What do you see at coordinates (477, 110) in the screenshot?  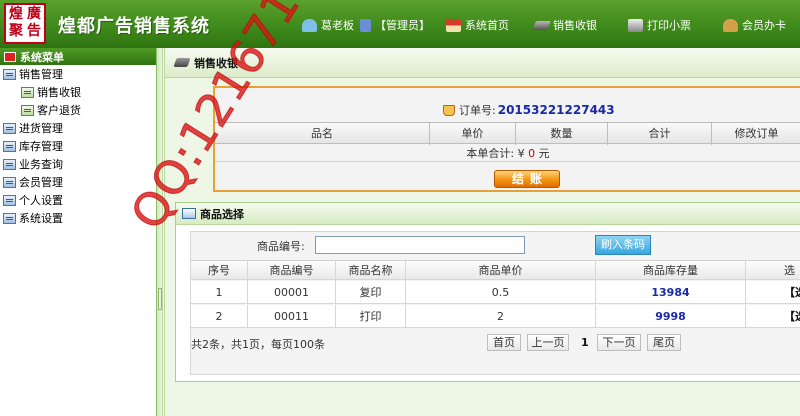 I see `order-number-label: 订单号:` at bounding box center [477, 110].